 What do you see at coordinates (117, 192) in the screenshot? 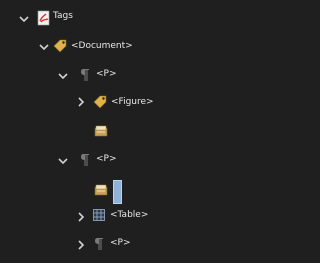
I see `selection-highlight` at bounding box center [117, 192].